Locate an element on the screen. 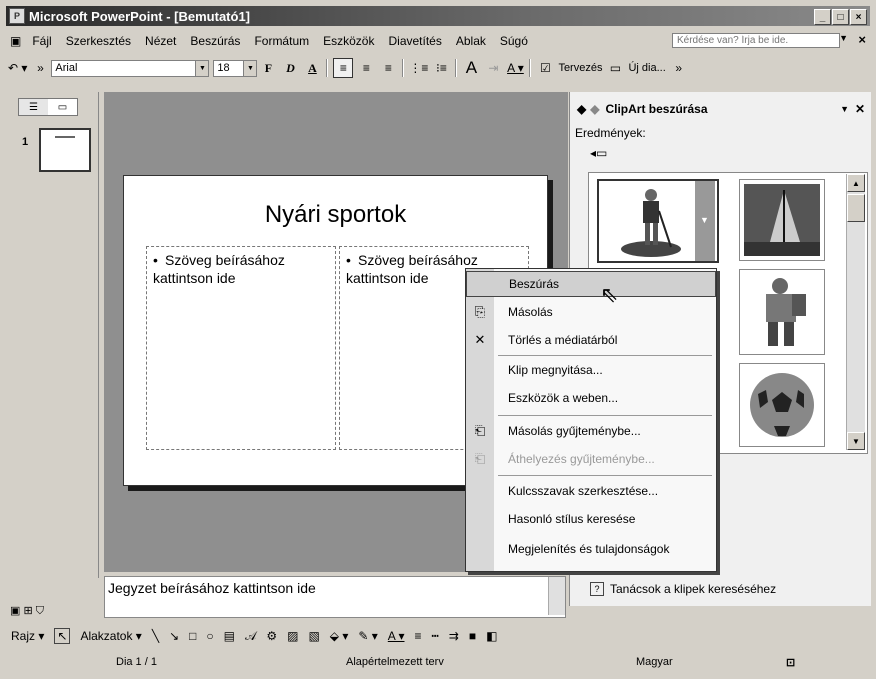 This screenshot has width=876, height=679. task-pane-dropdown-icon: ▼ is located at coordinates (844, 109).